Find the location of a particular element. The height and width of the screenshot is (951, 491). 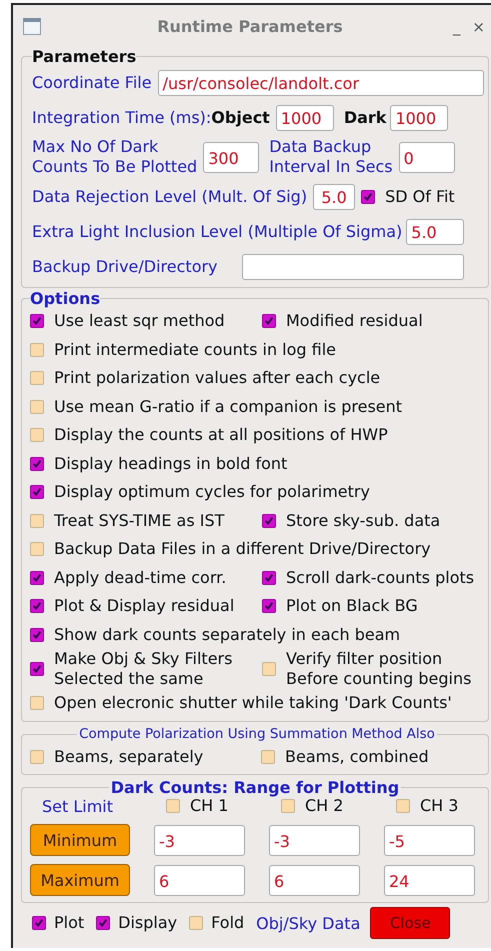

option-label: CH 3 is located at coordinates (439, 806).